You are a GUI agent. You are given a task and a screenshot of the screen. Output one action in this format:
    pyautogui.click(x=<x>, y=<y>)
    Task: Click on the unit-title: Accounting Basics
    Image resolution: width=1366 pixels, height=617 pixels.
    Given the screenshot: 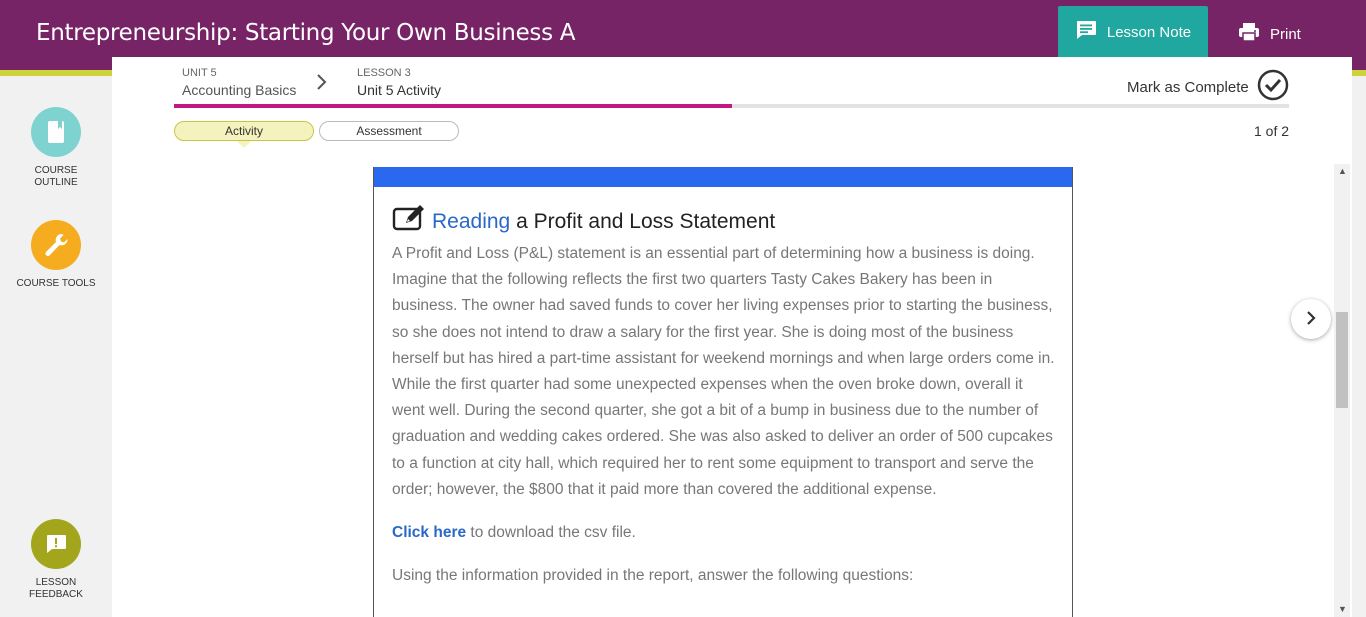 What is the action you would take?
    pyautogui.click(x=239, y=90)
    